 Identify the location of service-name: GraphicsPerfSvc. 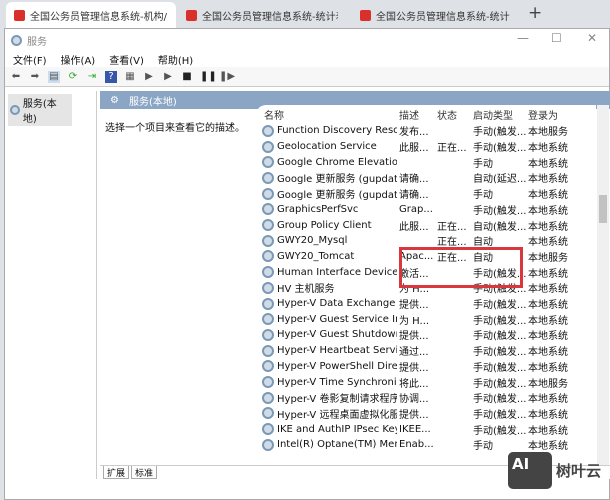
(318, 209).